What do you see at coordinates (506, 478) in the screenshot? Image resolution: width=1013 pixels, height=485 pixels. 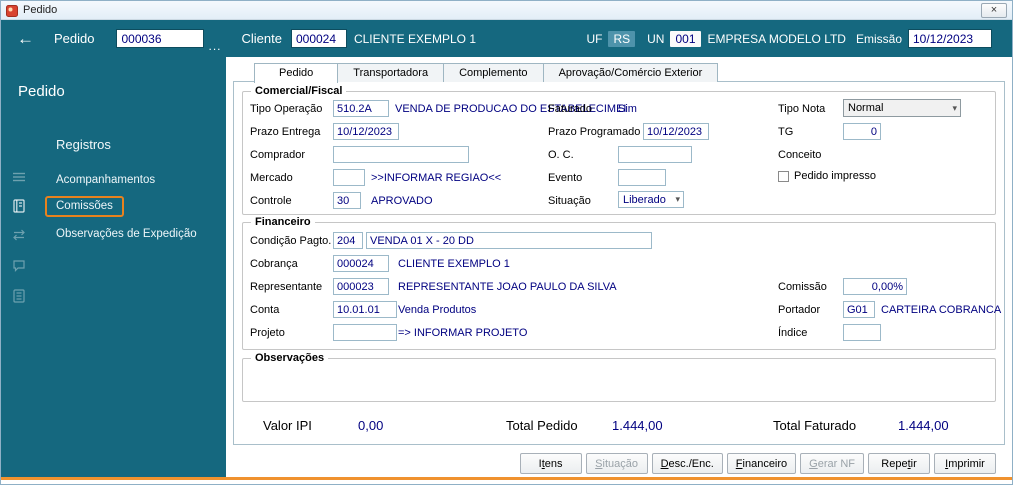 I see `bottom-accent-bar` at bounding box center [506, 478].